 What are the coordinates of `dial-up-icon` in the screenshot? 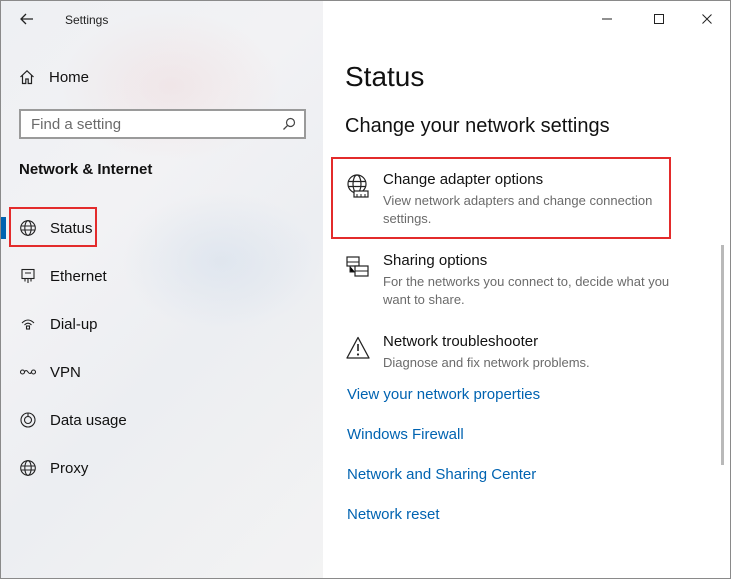 It's located at (28, 324).